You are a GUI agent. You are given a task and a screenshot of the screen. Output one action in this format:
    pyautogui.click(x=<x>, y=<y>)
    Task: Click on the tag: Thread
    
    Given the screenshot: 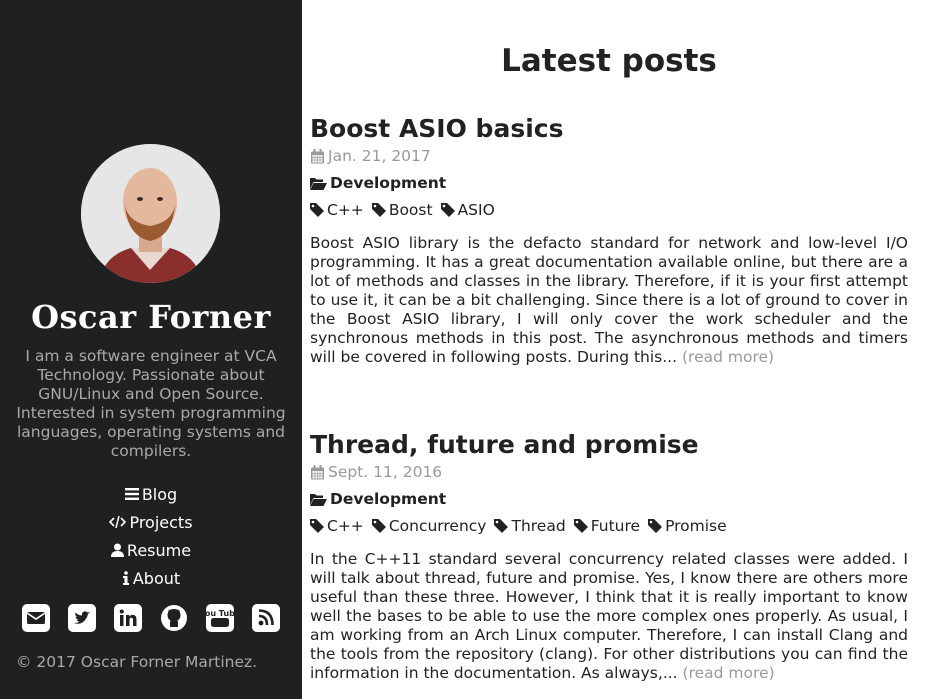 What is the action you would take?
    pyautogui.click(x=530, y=526)
    